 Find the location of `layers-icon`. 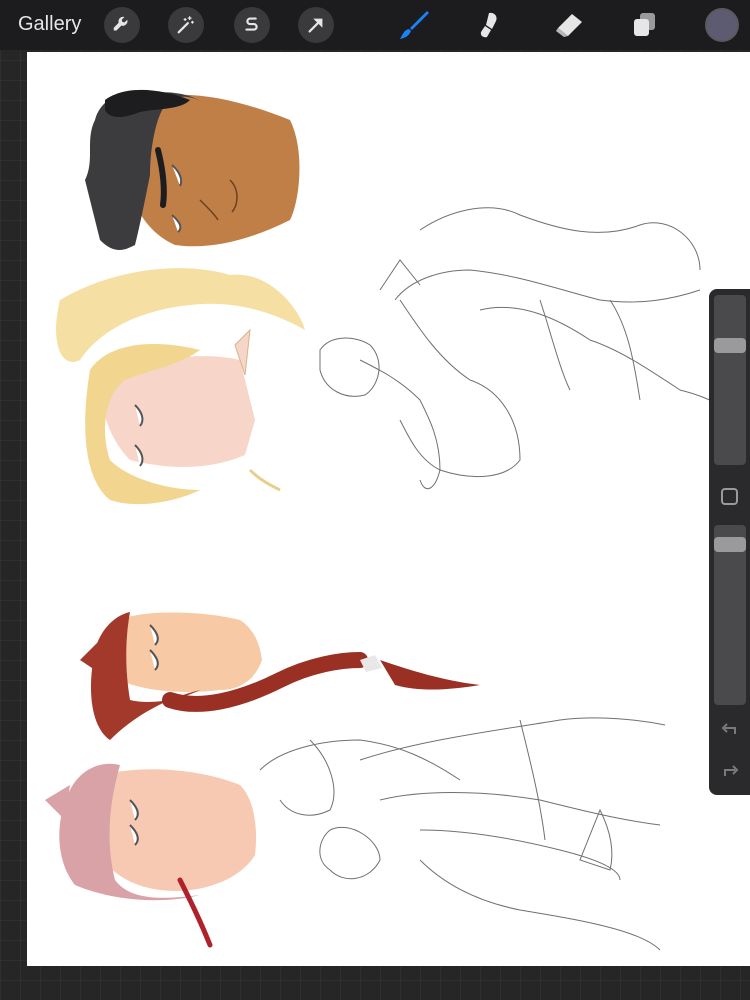

layers-icon is located at coordinates (644, 24).